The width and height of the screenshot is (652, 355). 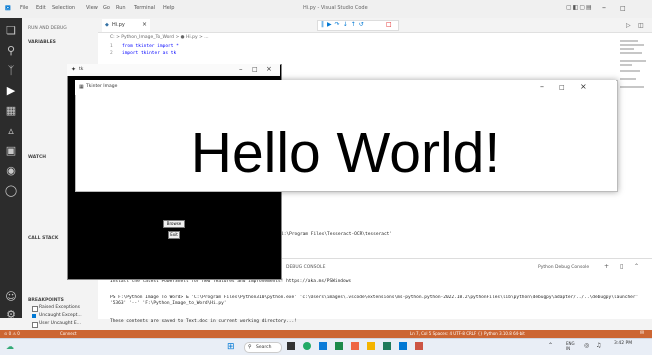 What do you see at coordinates (63, 8) in the screenshot?
I see `menu-selection: Selection` at bounding box center [63, 8].